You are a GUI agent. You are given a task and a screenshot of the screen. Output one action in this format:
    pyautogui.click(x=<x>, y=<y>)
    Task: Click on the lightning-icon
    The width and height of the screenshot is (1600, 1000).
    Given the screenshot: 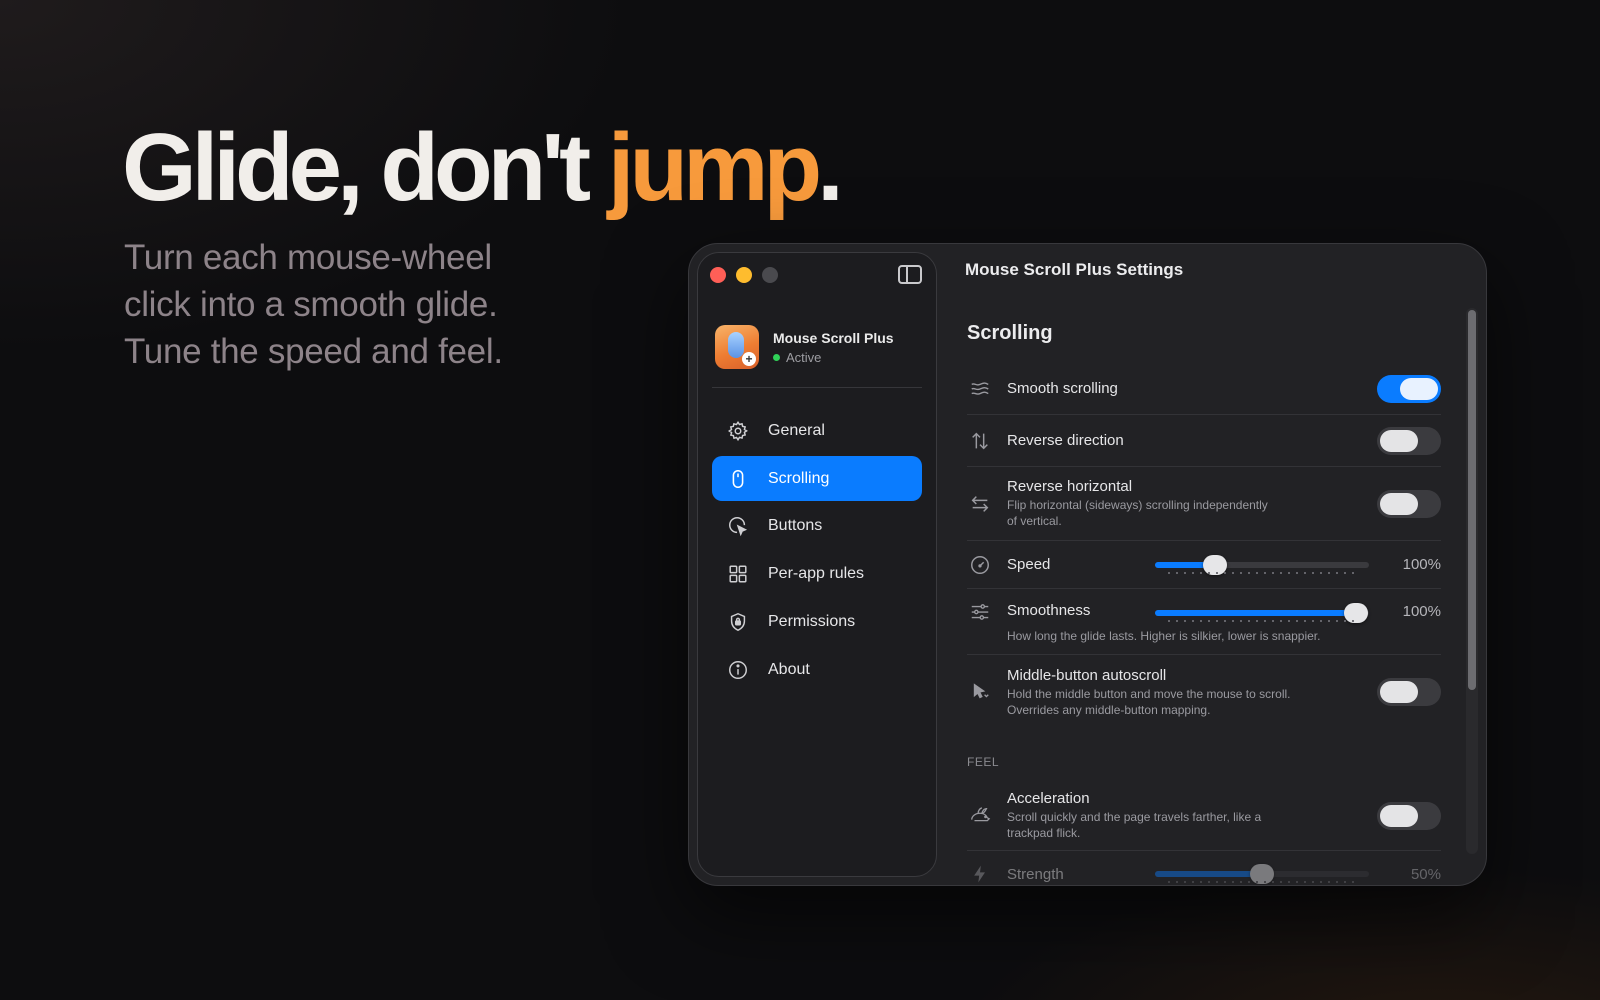 What is the action you would take?
    pyautogui.click(x=980, y=874)
    